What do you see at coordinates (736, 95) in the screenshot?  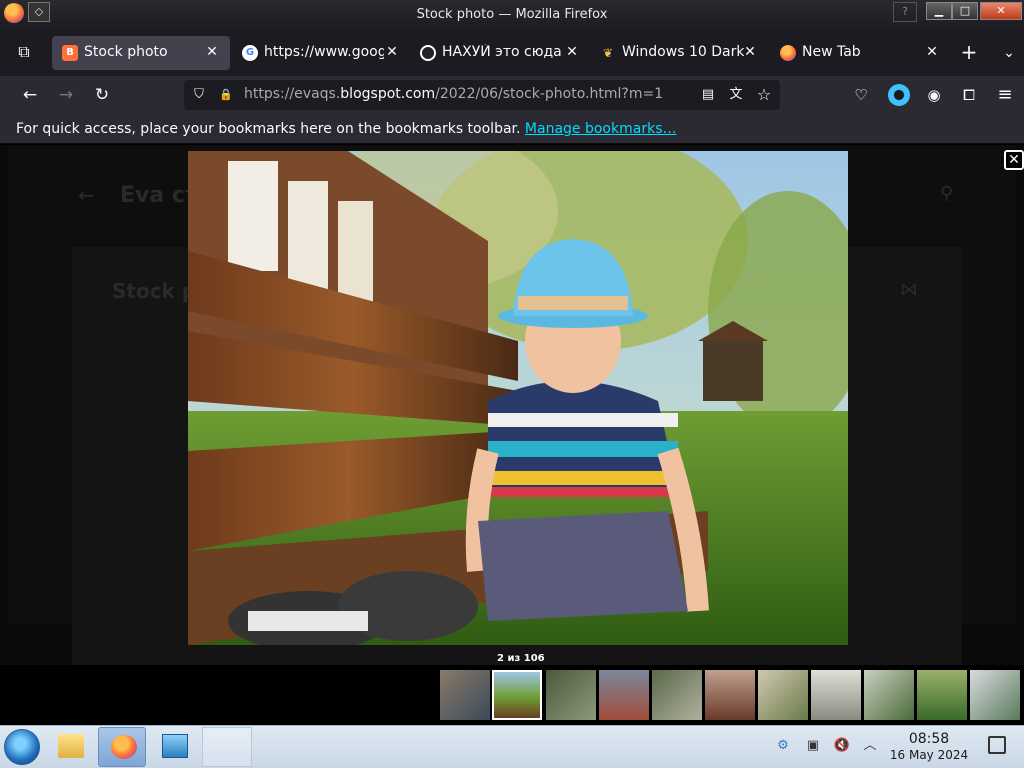 I see `translate-icon: 文` at bounding box center [736, 95].